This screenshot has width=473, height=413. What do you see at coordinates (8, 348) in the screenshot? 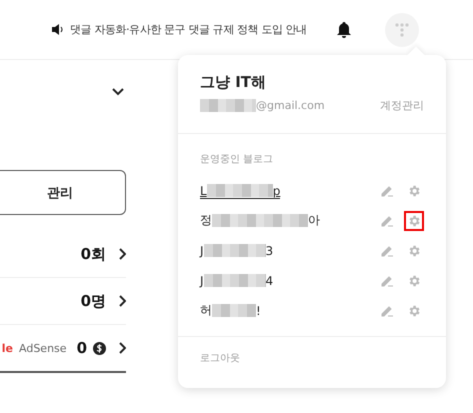
I see `brand-text: le` at bounding box center [8, 348].